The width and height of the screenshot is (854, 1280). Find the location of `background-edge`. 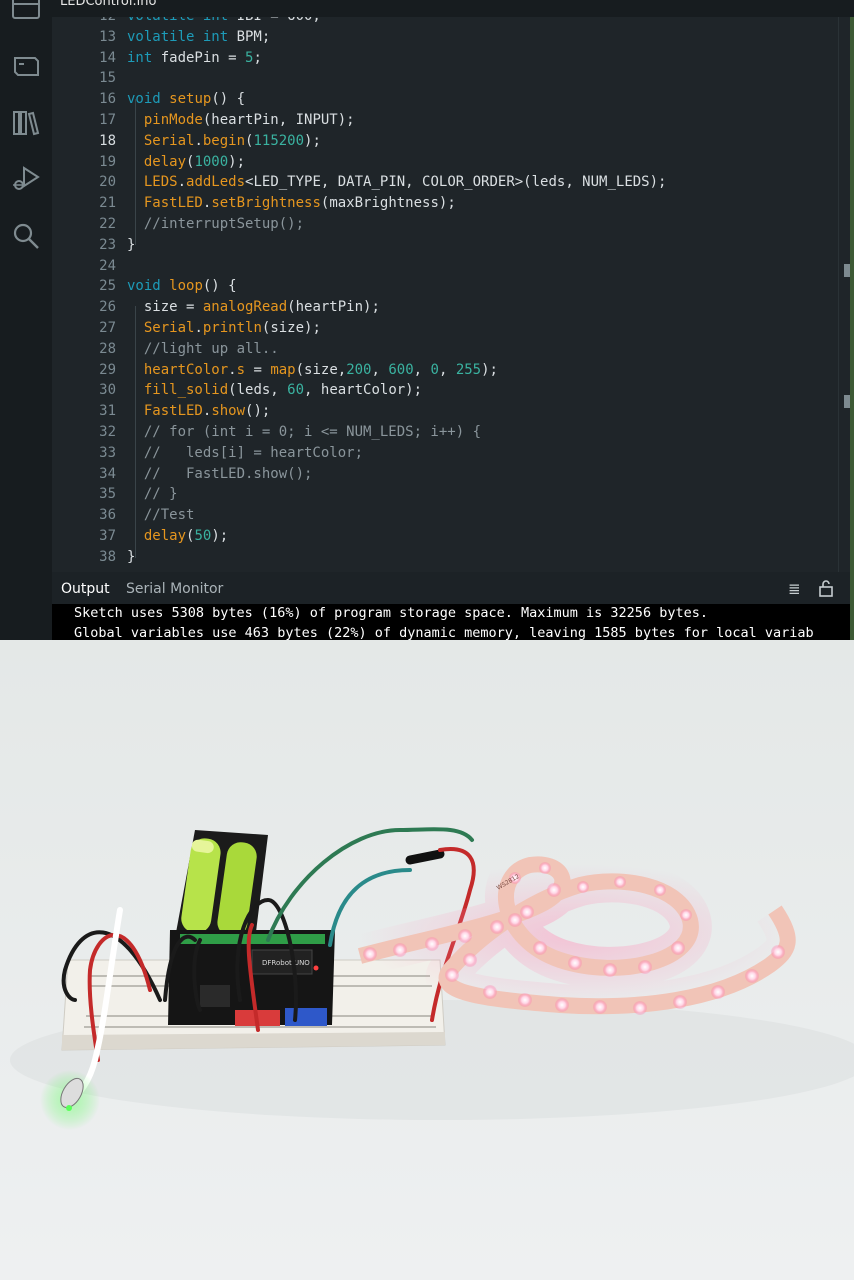

background-edge is located at coordinates (852, 328).